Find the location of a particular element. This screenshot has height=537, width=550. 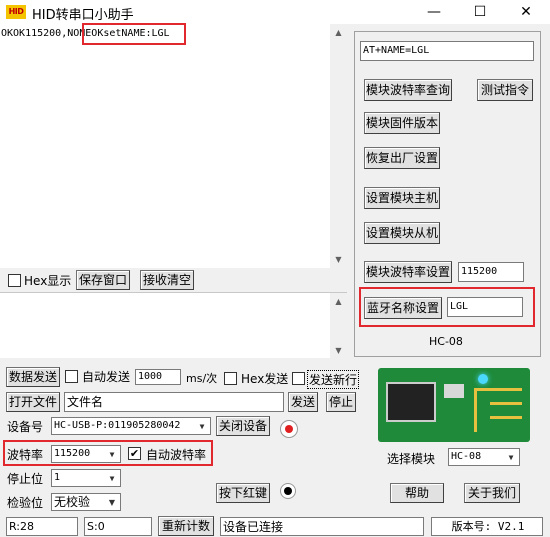

firmware-version-button: 模块固件版本 is located at coordinates (402, 123).